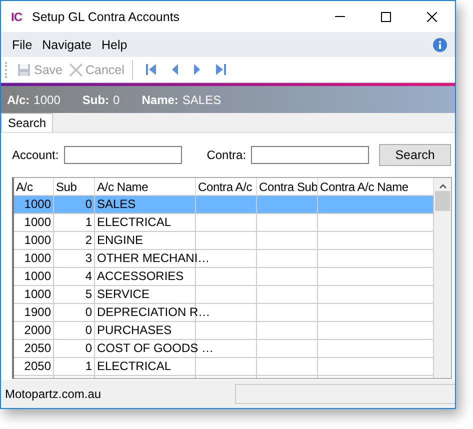  I want to click on app-logo: IC, so click(16, 17).